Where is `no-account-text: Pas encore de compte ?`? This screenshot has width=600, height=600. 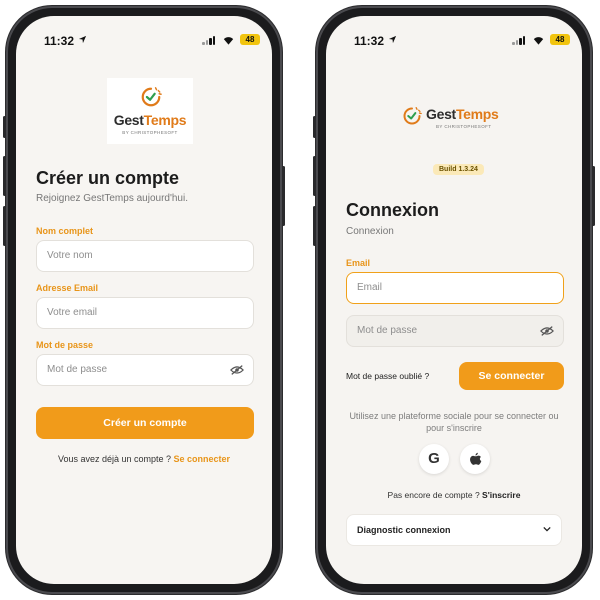 no-account-text: Pas encore de compte ? is located at coordinates (433, 495).